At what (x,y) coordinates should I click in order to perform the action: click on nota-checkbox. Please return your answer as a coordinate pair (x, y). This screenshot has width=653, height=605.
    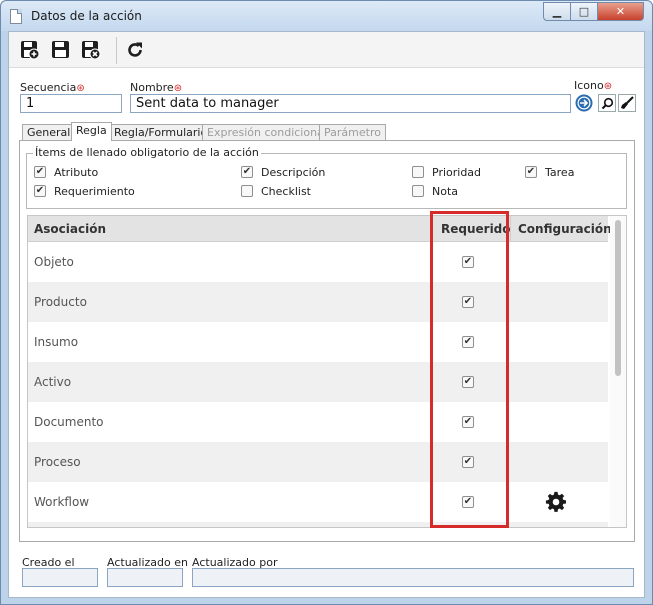
    Looking at the image, I should click on (418, 191).